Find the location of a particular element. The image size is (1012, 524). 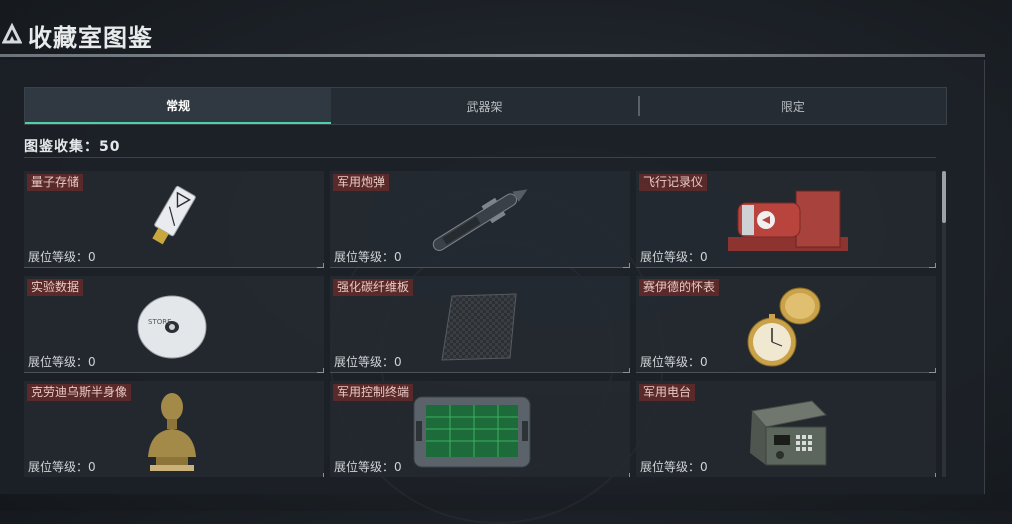

radio-icon is located at coordinates (789, 433).